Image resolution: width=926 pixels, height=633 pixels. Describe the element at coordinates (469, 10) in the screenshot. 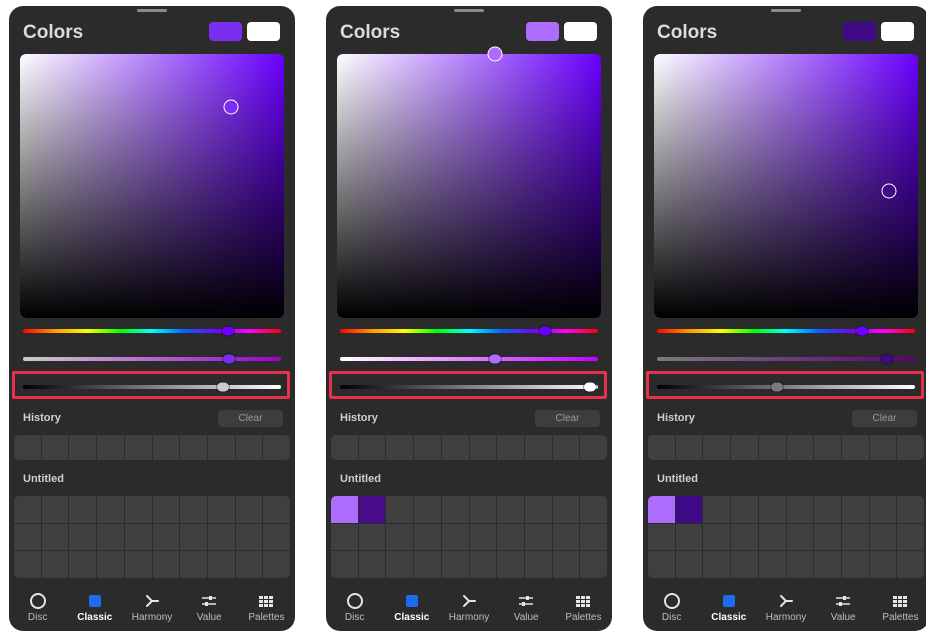

I see `drag-handle` at that location.